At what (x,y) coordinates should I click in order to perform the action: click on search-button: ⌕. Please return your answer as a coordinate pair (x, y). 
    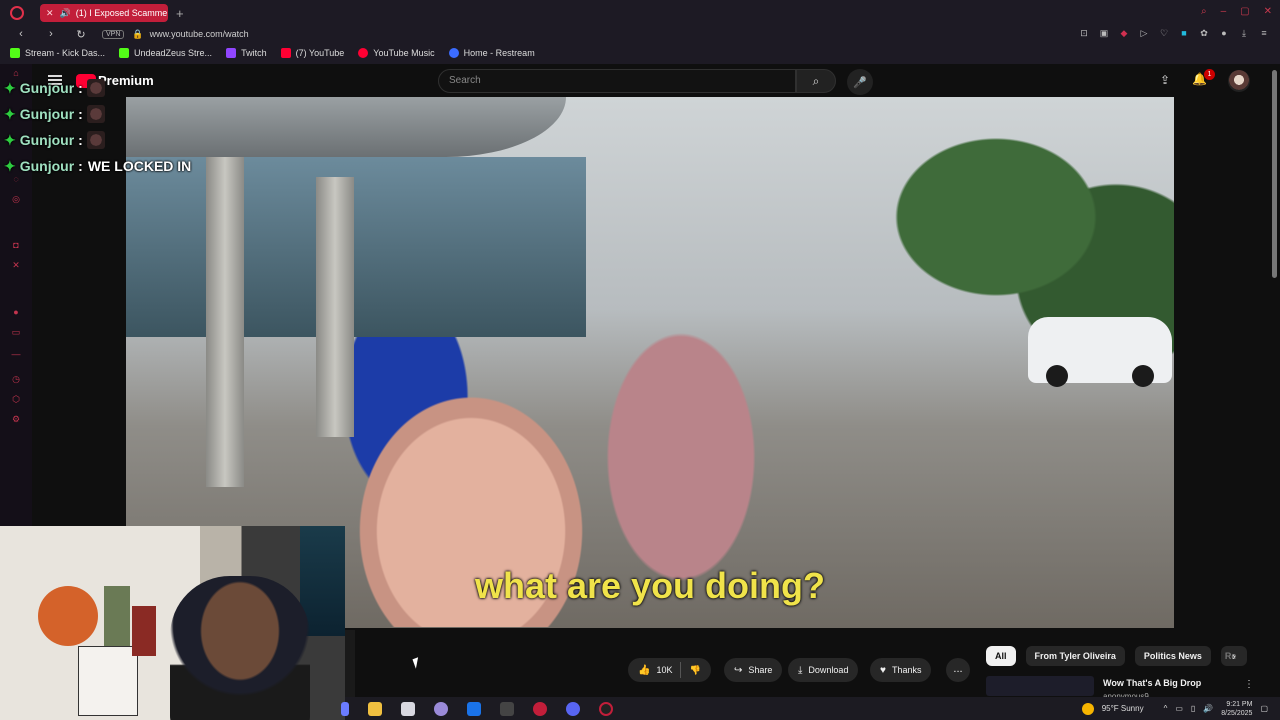
    Looking at the image, I should click on (816, 81).